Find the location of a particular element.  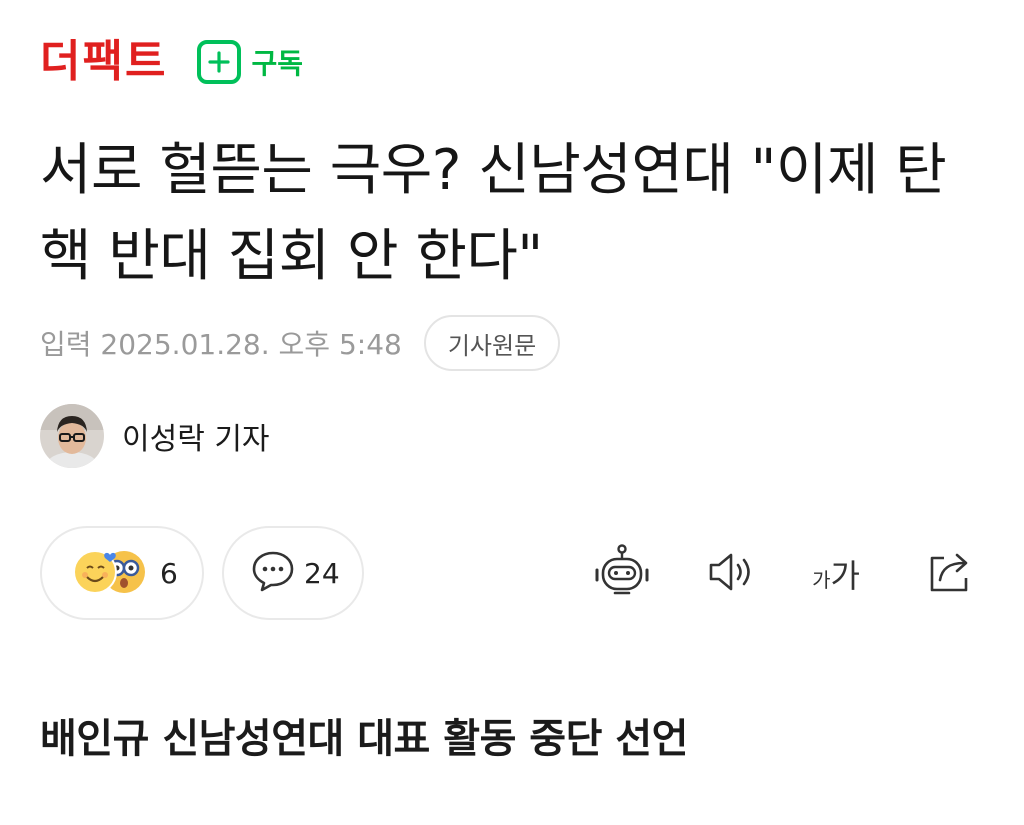

author-info: 이성락 기자 is located at coordinates (155, 436).